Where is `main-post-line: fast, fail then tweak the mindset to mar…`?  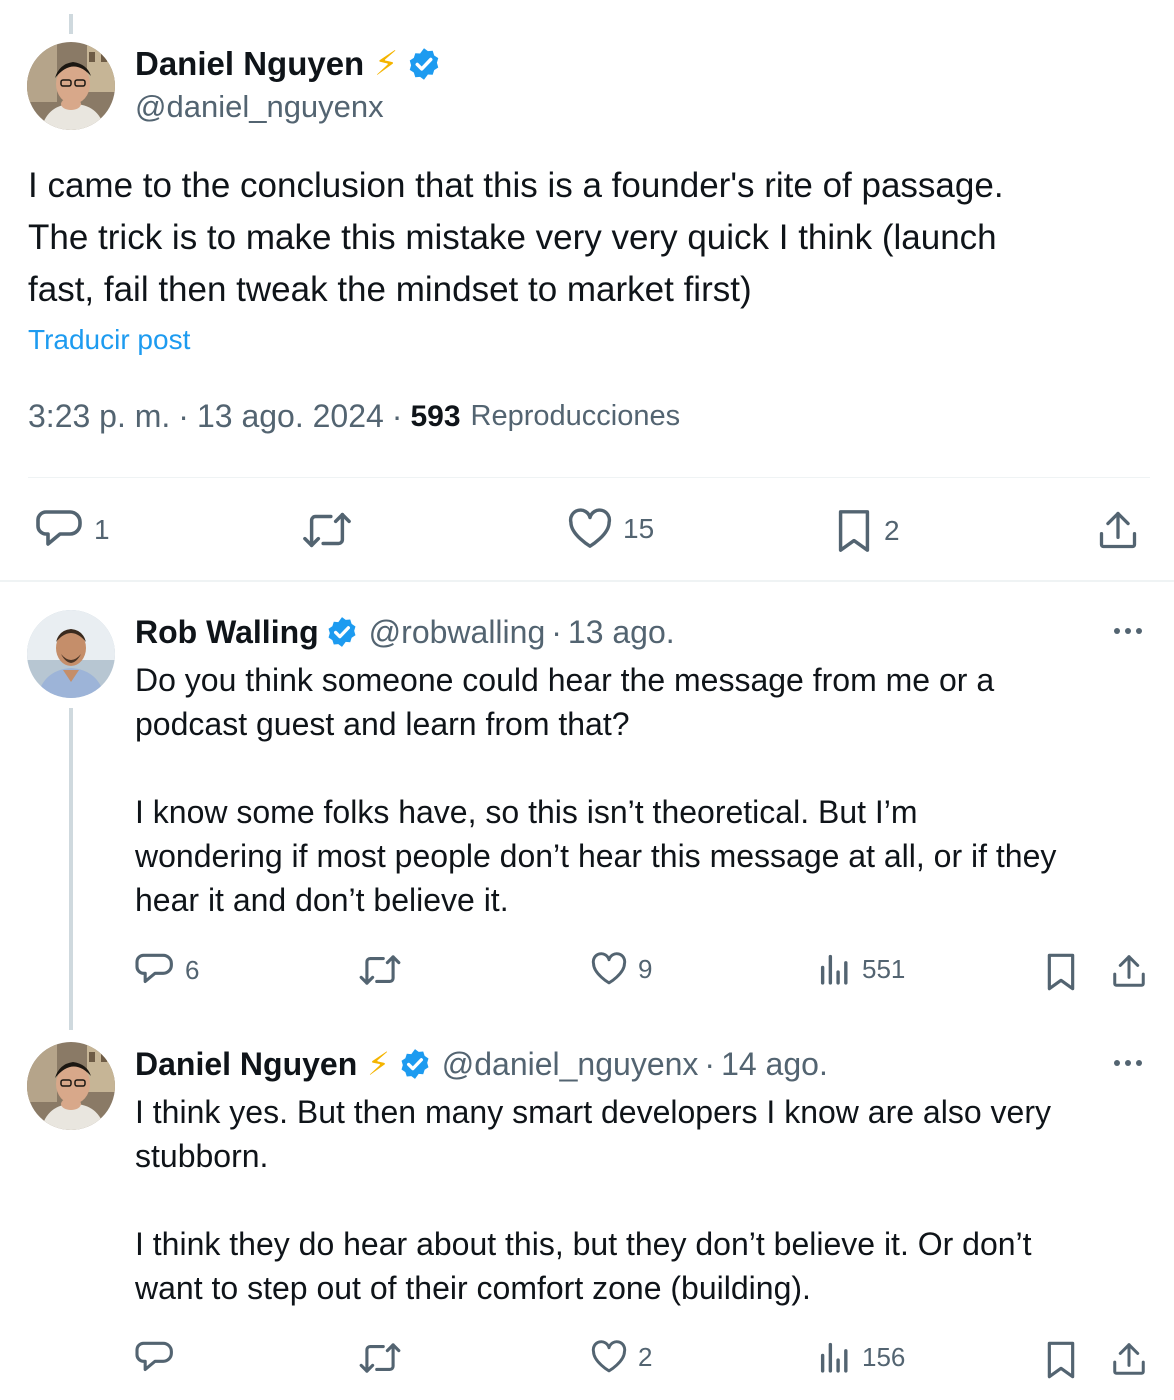
main-post-line: fast, fail then tweak the mindset to mar… is located at coordinates (390, 289).